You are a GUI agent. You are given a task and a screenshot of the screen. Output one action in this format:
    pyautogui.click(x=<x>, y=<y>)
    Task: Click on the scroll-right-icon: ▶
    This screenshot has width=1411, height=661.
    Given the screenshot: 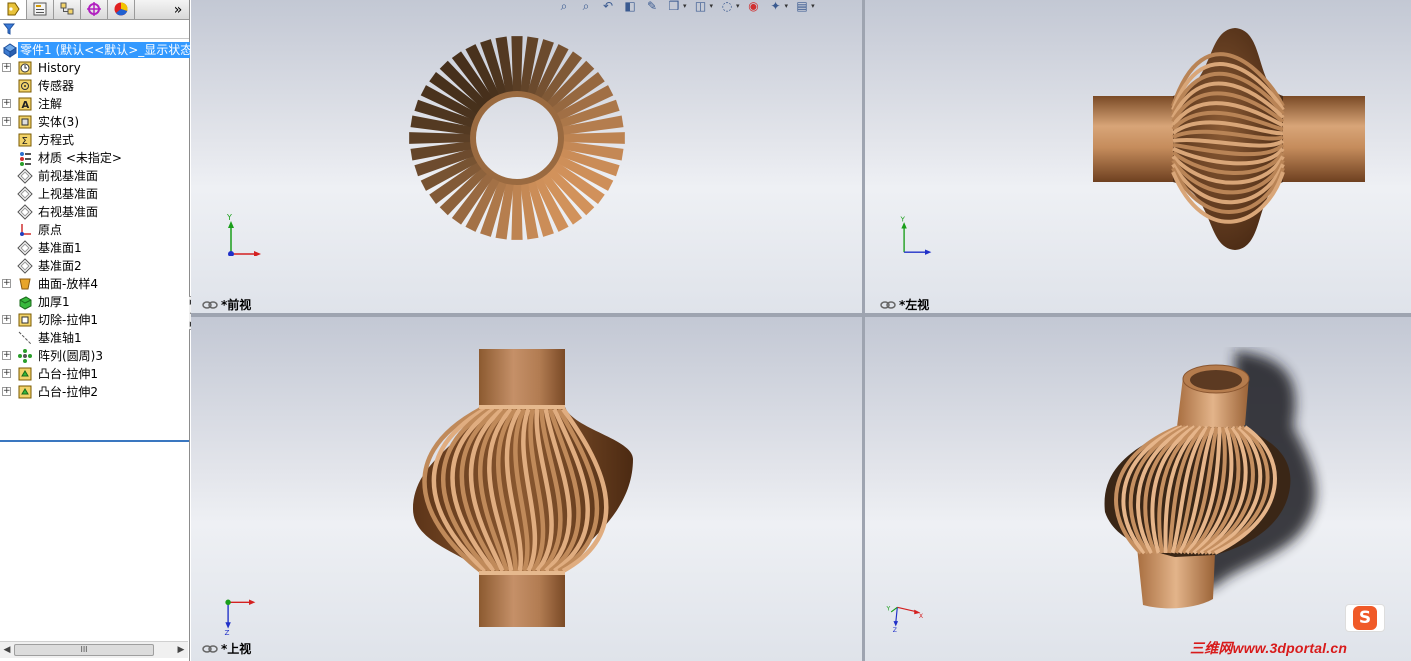 What is the action you would take?
    pyautogui.click(x=181, y=650)
    